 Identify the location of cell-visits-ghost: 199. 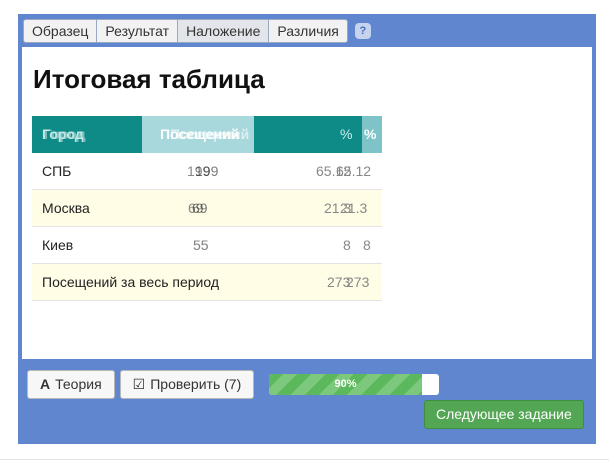
(207, 171).